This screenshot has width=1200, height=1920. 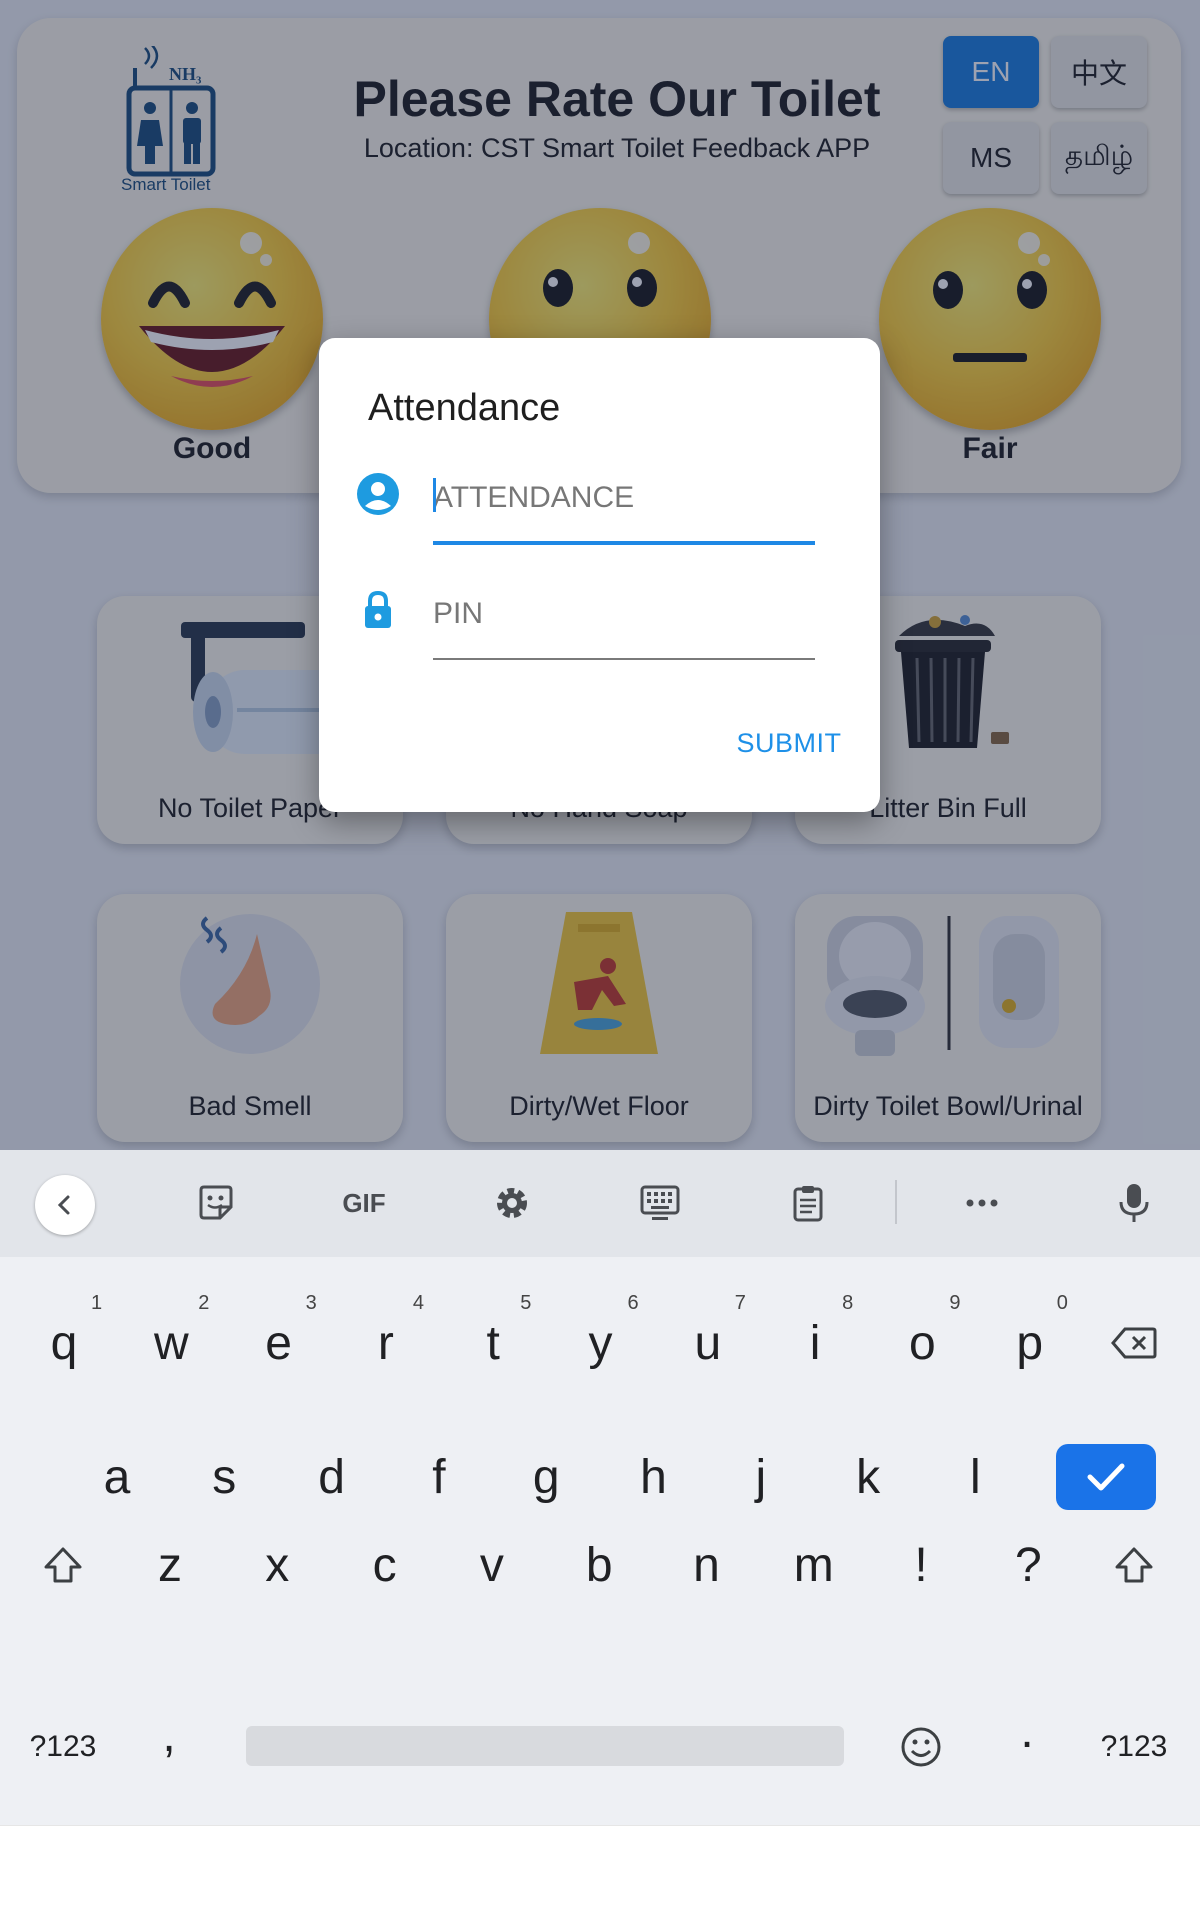 I want to click on key-hint-4: 4, so click(x=418, y=1303).